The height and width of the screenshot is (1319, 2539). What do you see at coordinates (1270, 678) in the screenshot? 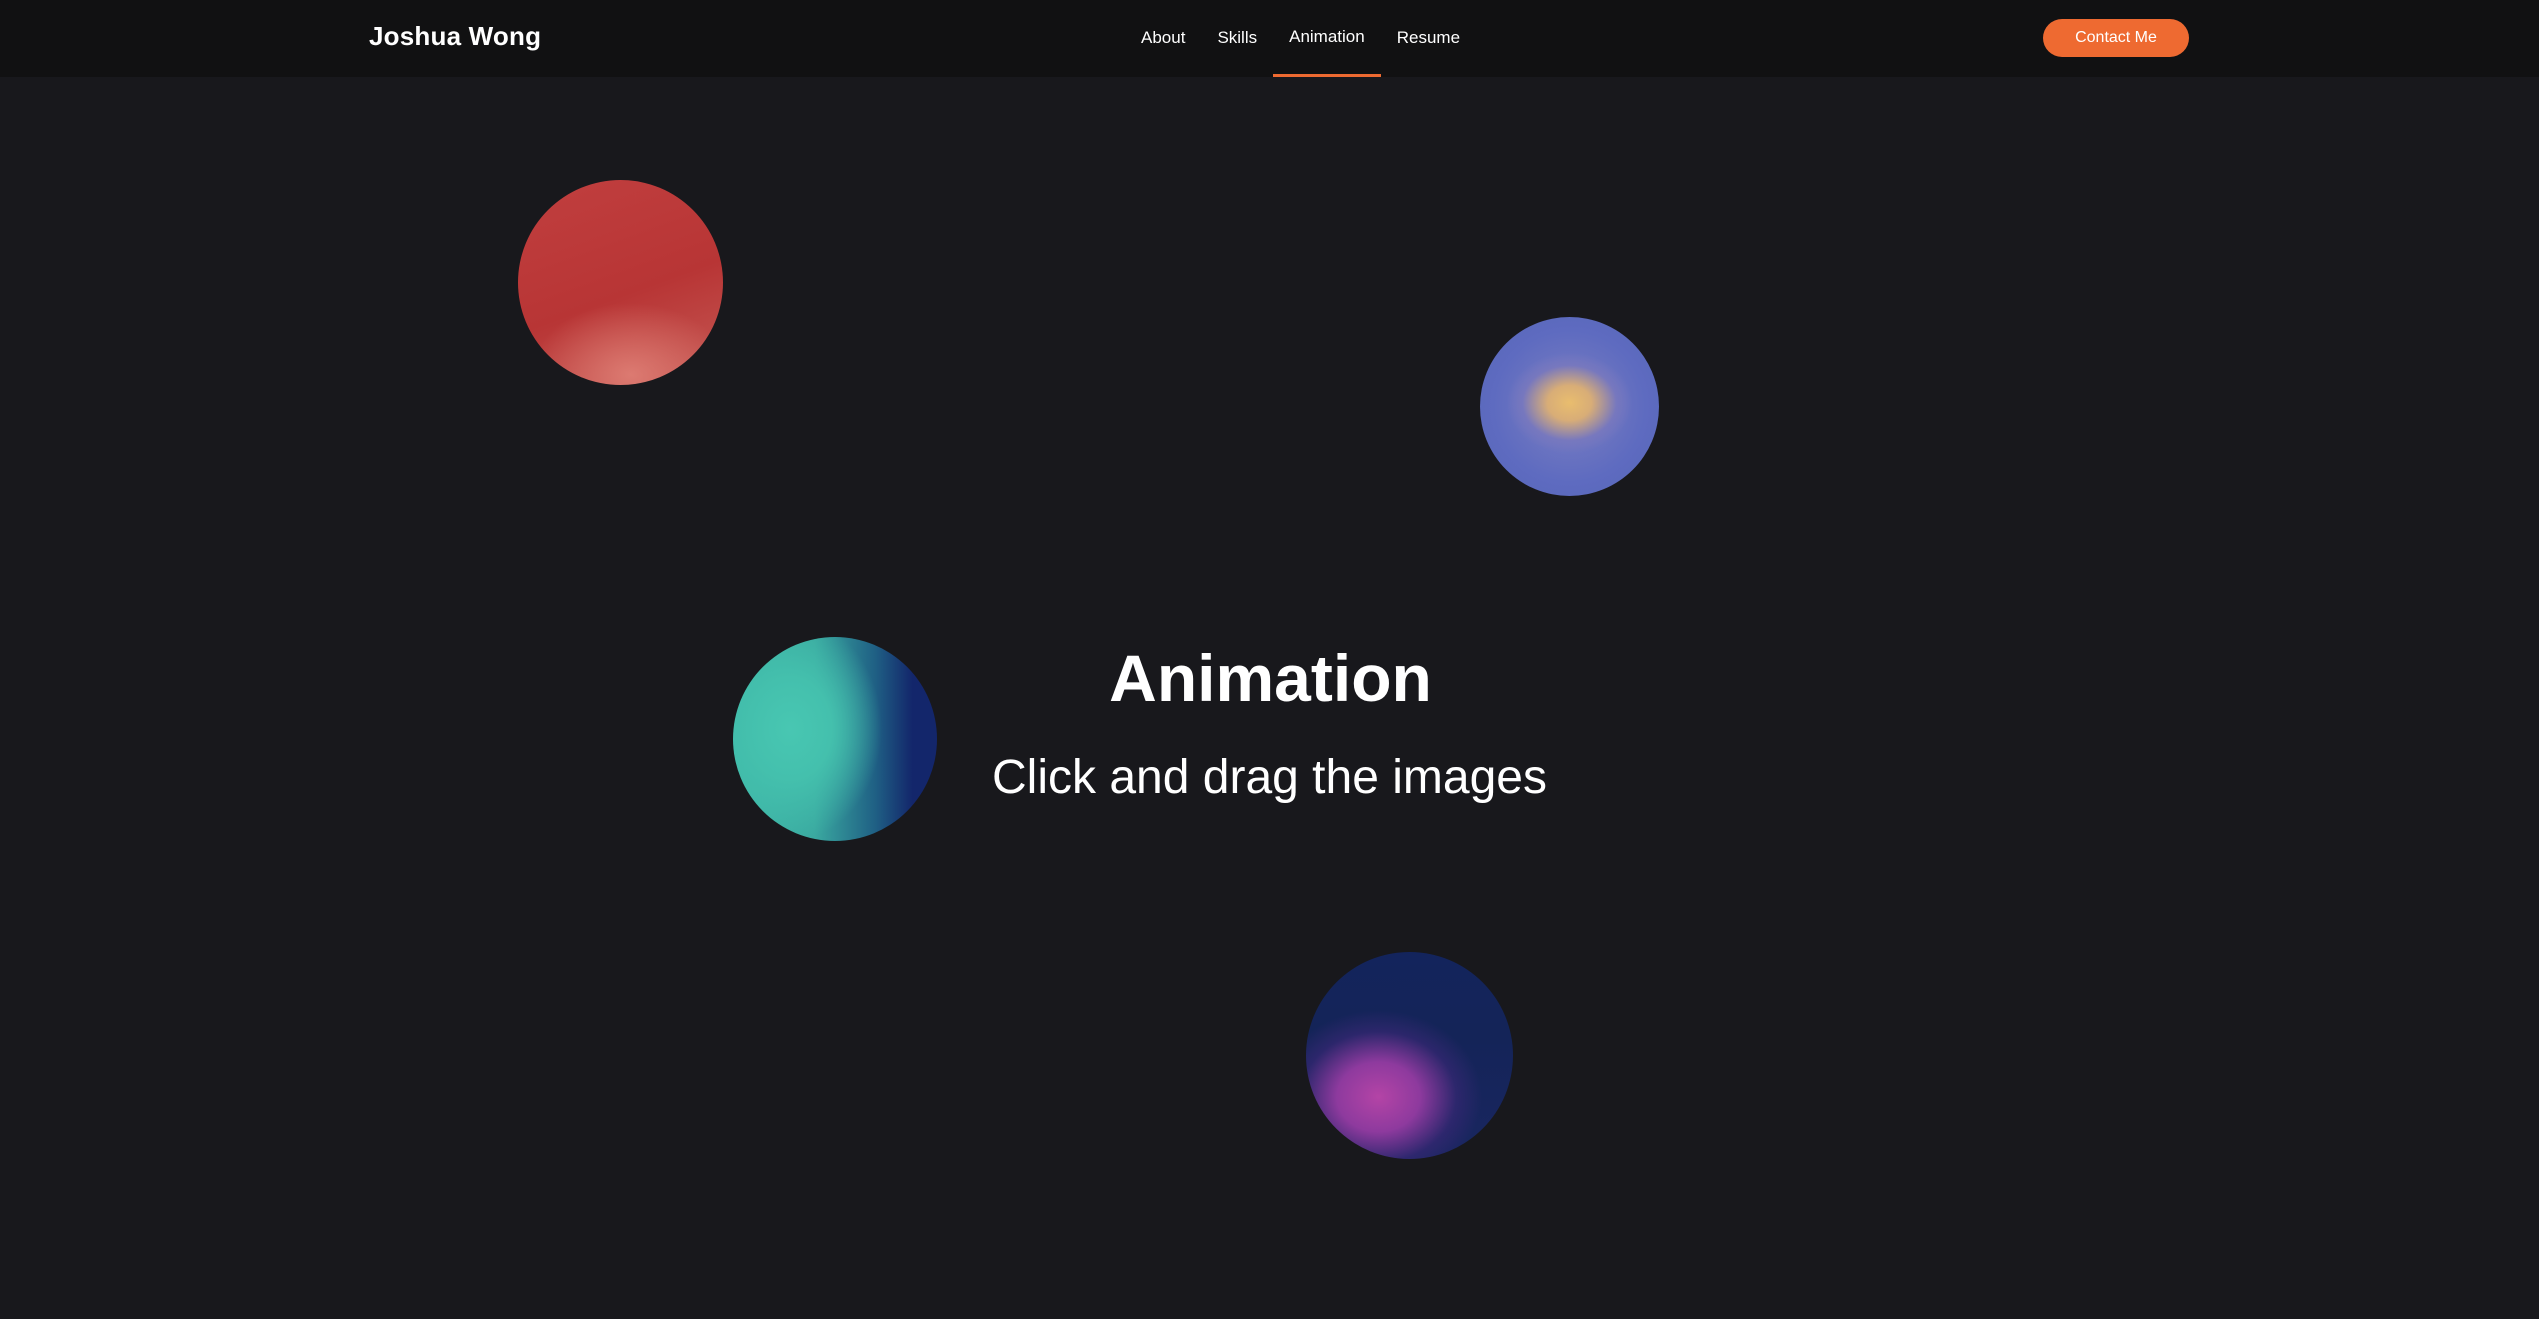
I see `section-title: Animation` at bounding box center [1270, 678].